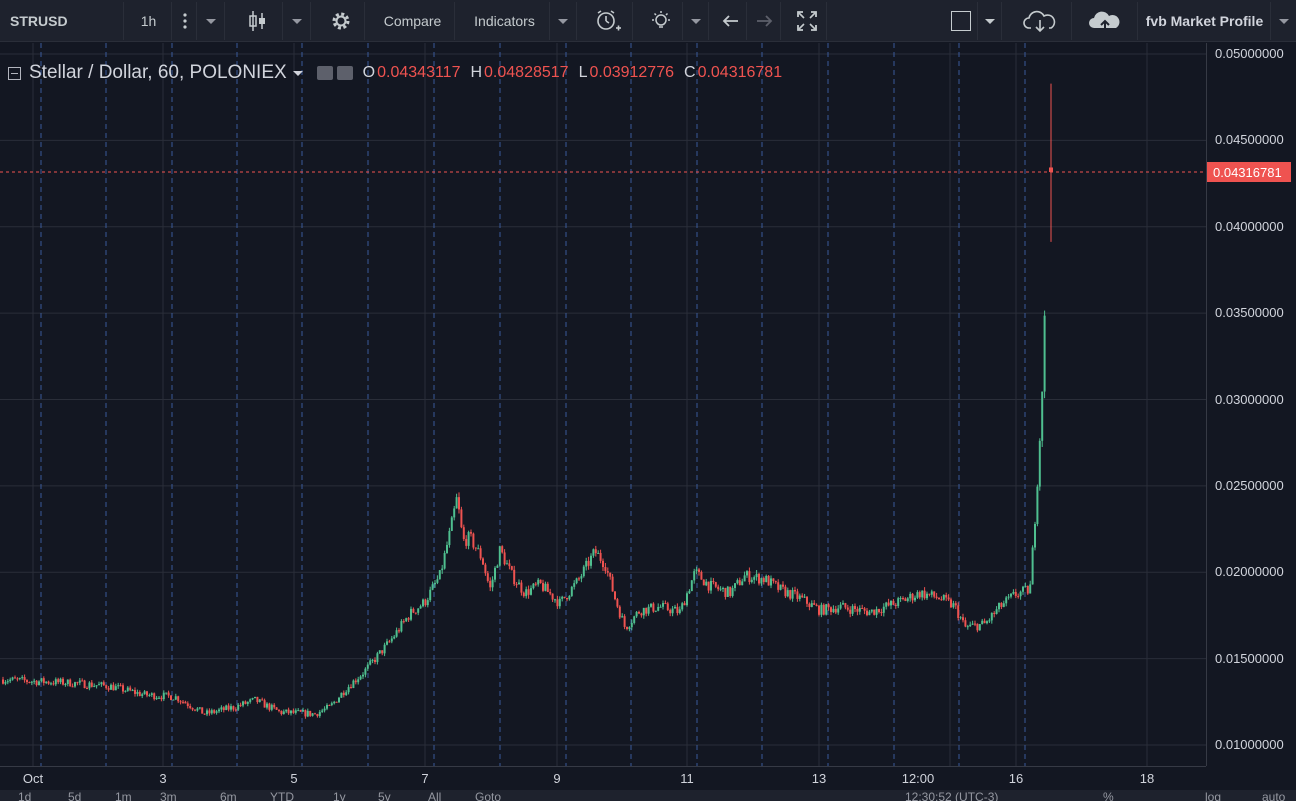 The height and width of the screenshot is (801, 1296). What do you see at coordinates (158, 73) in the screenshot?
I see `series-title: Stellar / Dollar, 60, POLONIEX` at bounding box center [158, 73].